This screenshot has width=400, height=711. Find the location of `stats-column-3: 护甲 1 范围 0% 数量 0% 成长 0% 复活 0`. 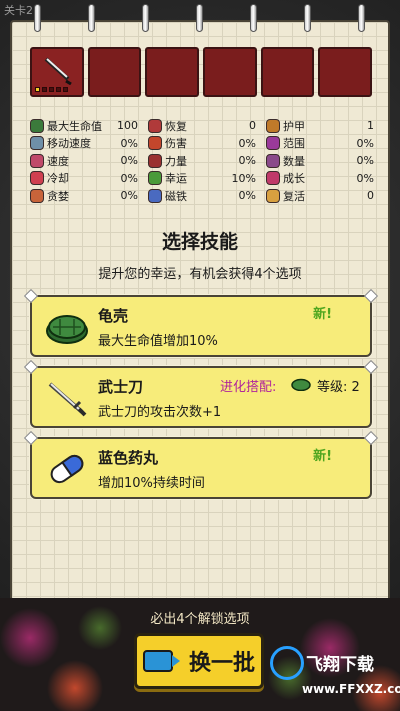

stats-column-3: 护甲 1 范围 0% 数量 0% 成长 0% 复活 0 is located at coordinates (320, 163).